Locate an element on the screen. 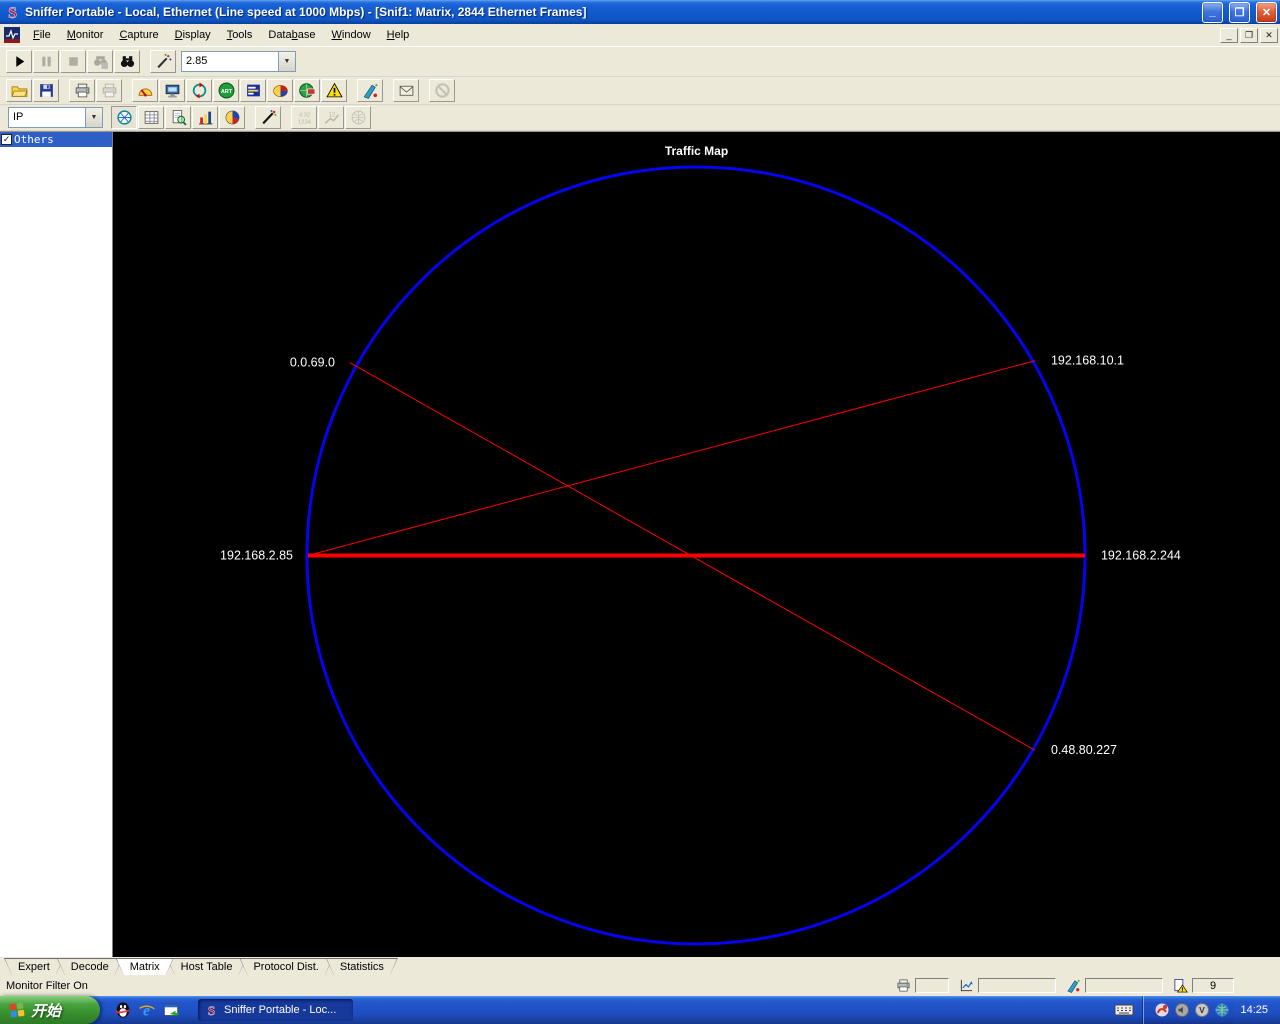  qq-icon is located at coordinates (123, 1010).